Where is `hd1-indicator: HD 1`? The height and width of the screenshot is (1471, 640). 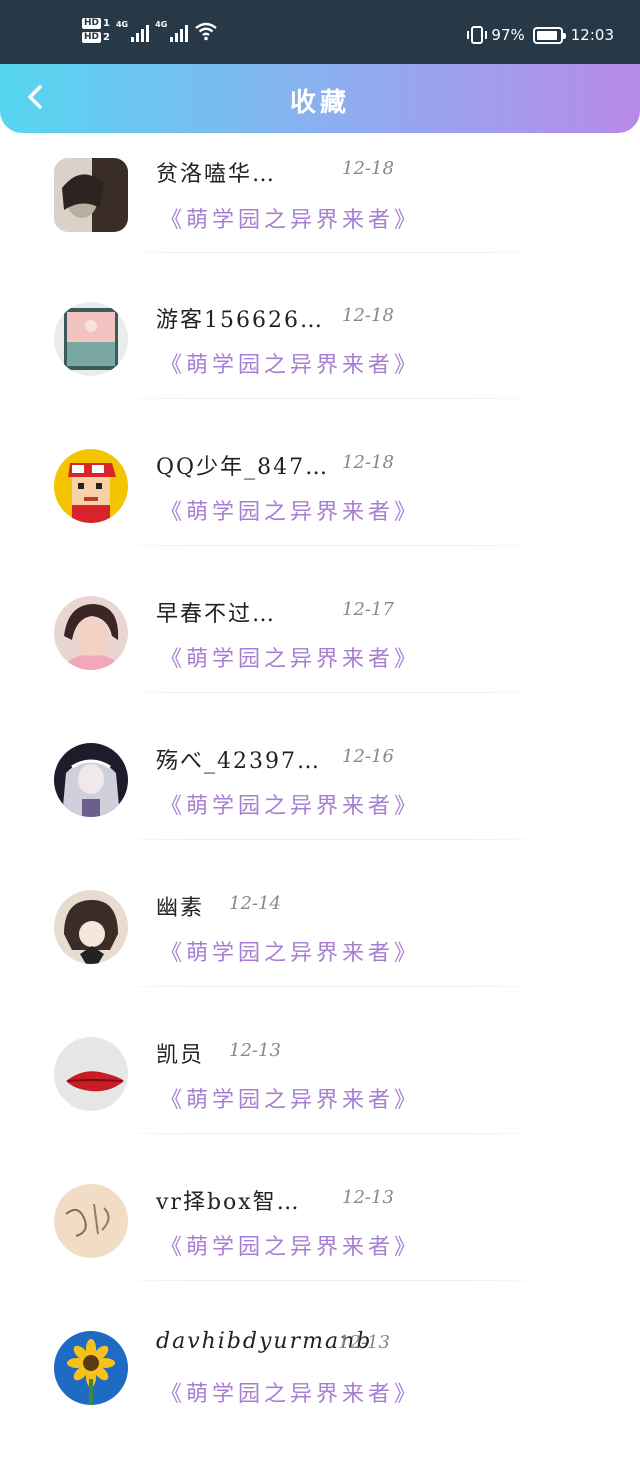
hd1-indicator: HD 1 is located at coordinates (96, 23).